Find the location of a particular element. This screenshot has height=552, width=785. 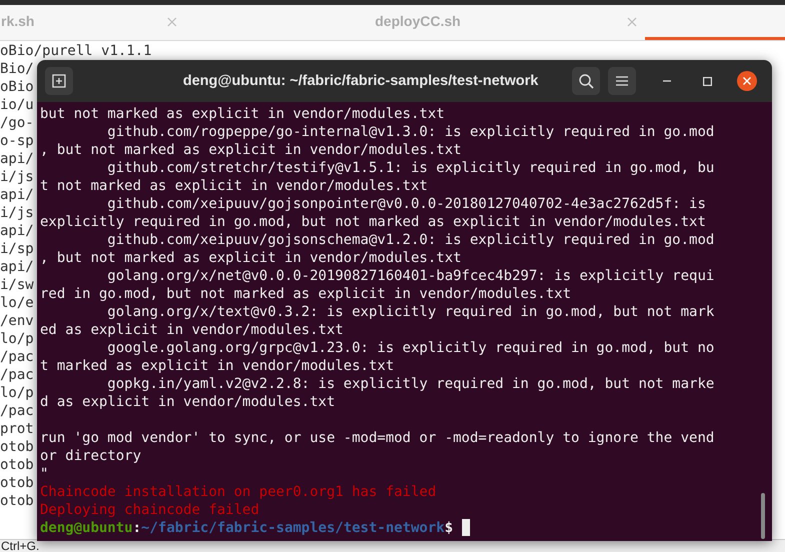

minimize-icon is located at coordinates (667, 81).